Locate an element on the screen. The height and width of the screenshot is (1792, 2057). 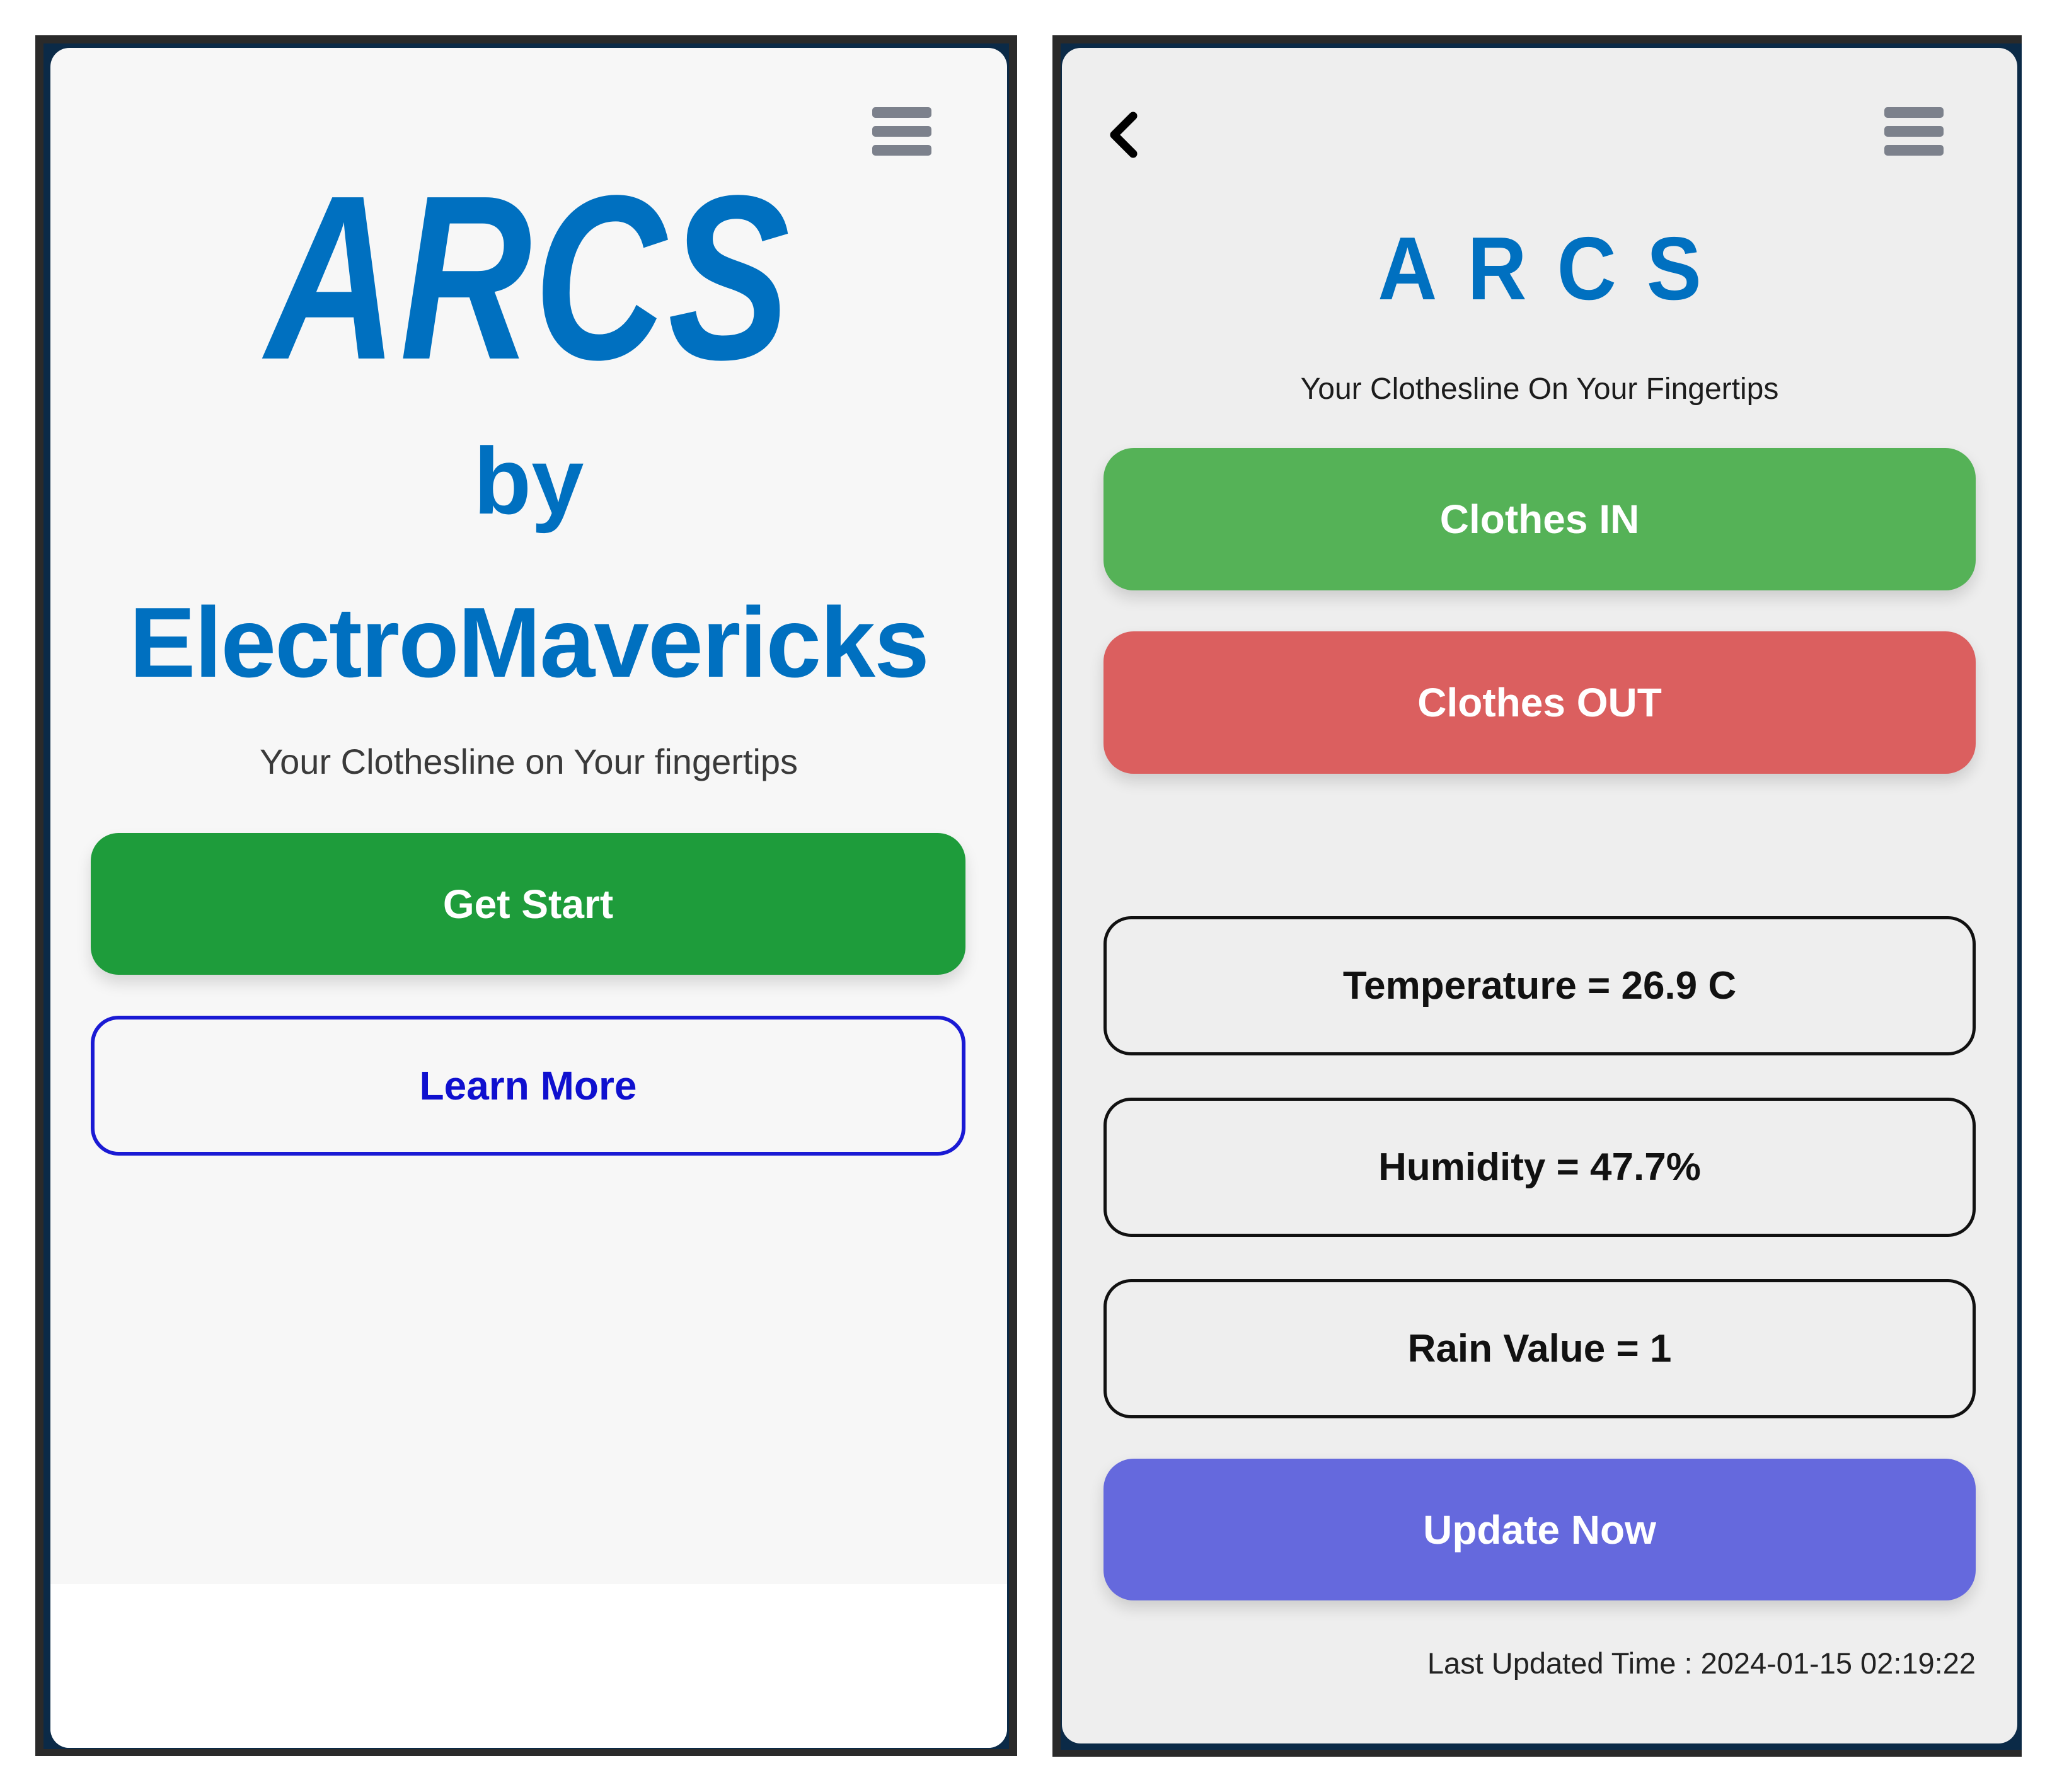
learn-more-button: Learn More is located at coordinates (528, 1086).